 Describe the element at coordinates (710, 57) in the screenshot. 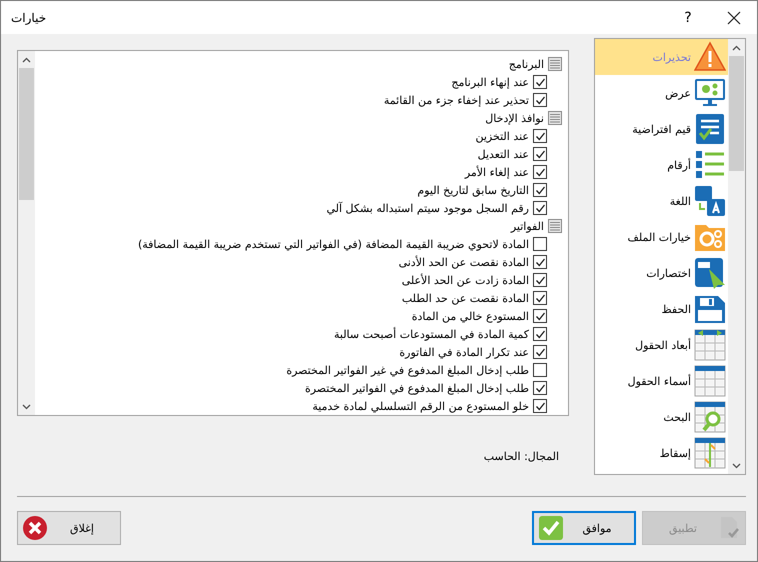

I see `warning-icon` at that location.